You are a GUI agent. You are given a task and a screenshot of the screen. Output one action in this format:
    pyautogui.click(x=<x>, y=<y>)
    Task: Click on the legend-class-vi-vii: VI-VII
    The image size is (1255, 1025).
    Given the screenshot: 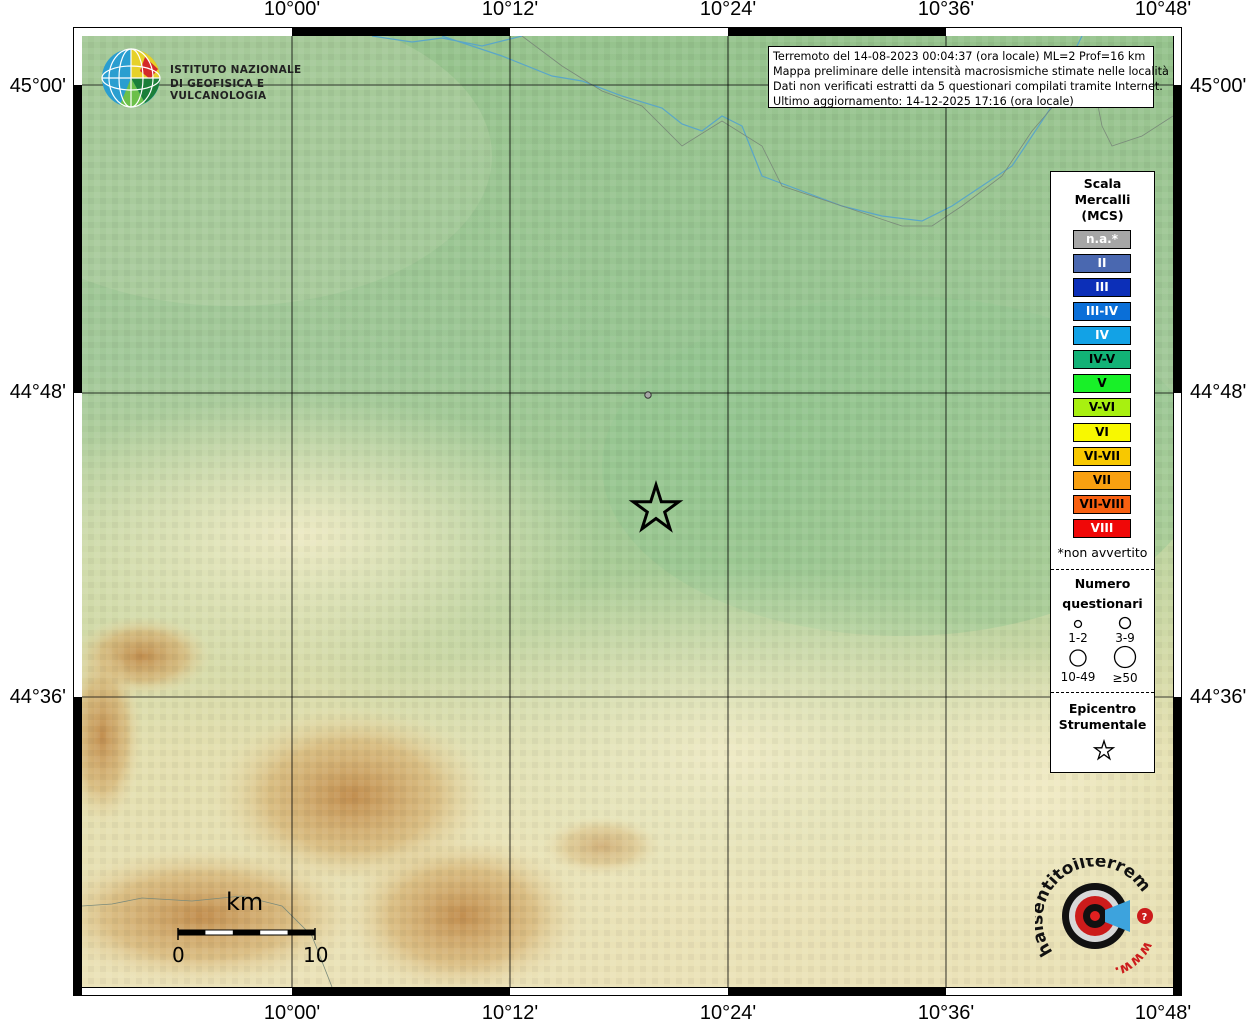 What is the action you would take?
    pyautogui.click(x=1102, y=456)
    